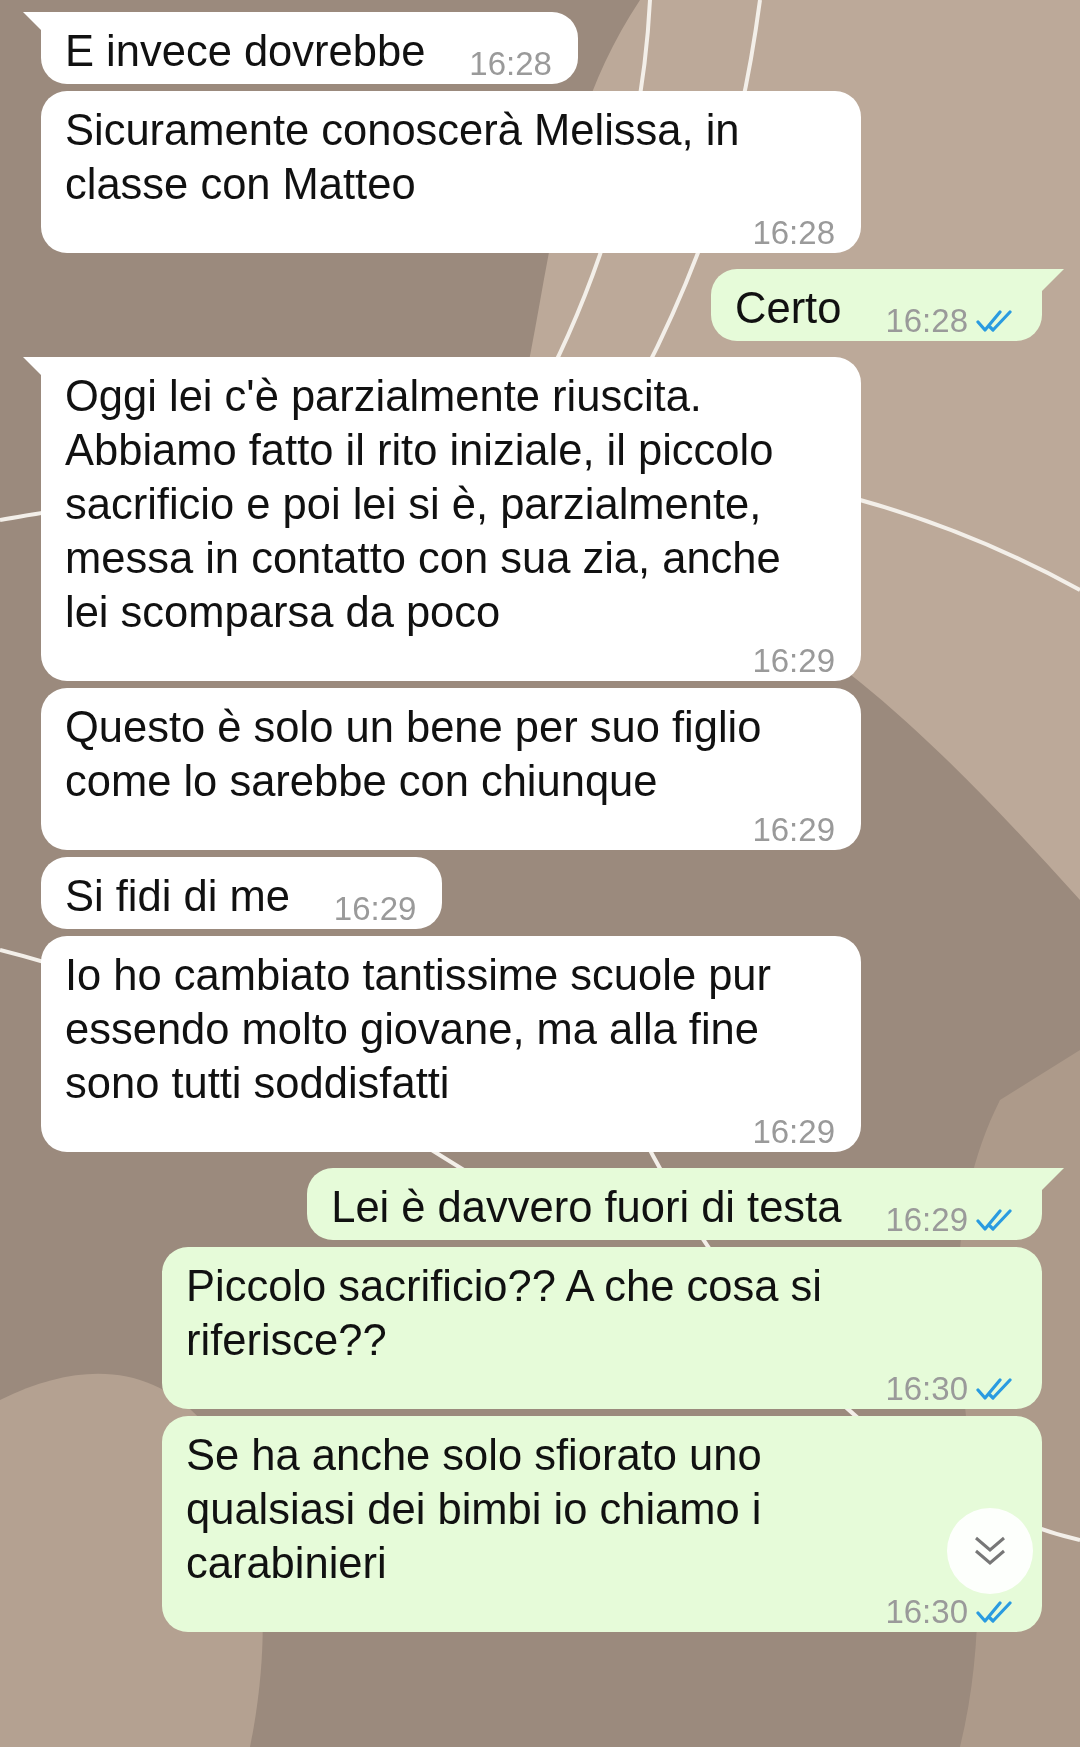  Describe the element at coordinates (504, 1313) in the screenshot. I see `message-text: Piccolo sacrificio?? A che cosa si riferisce??` at that location.